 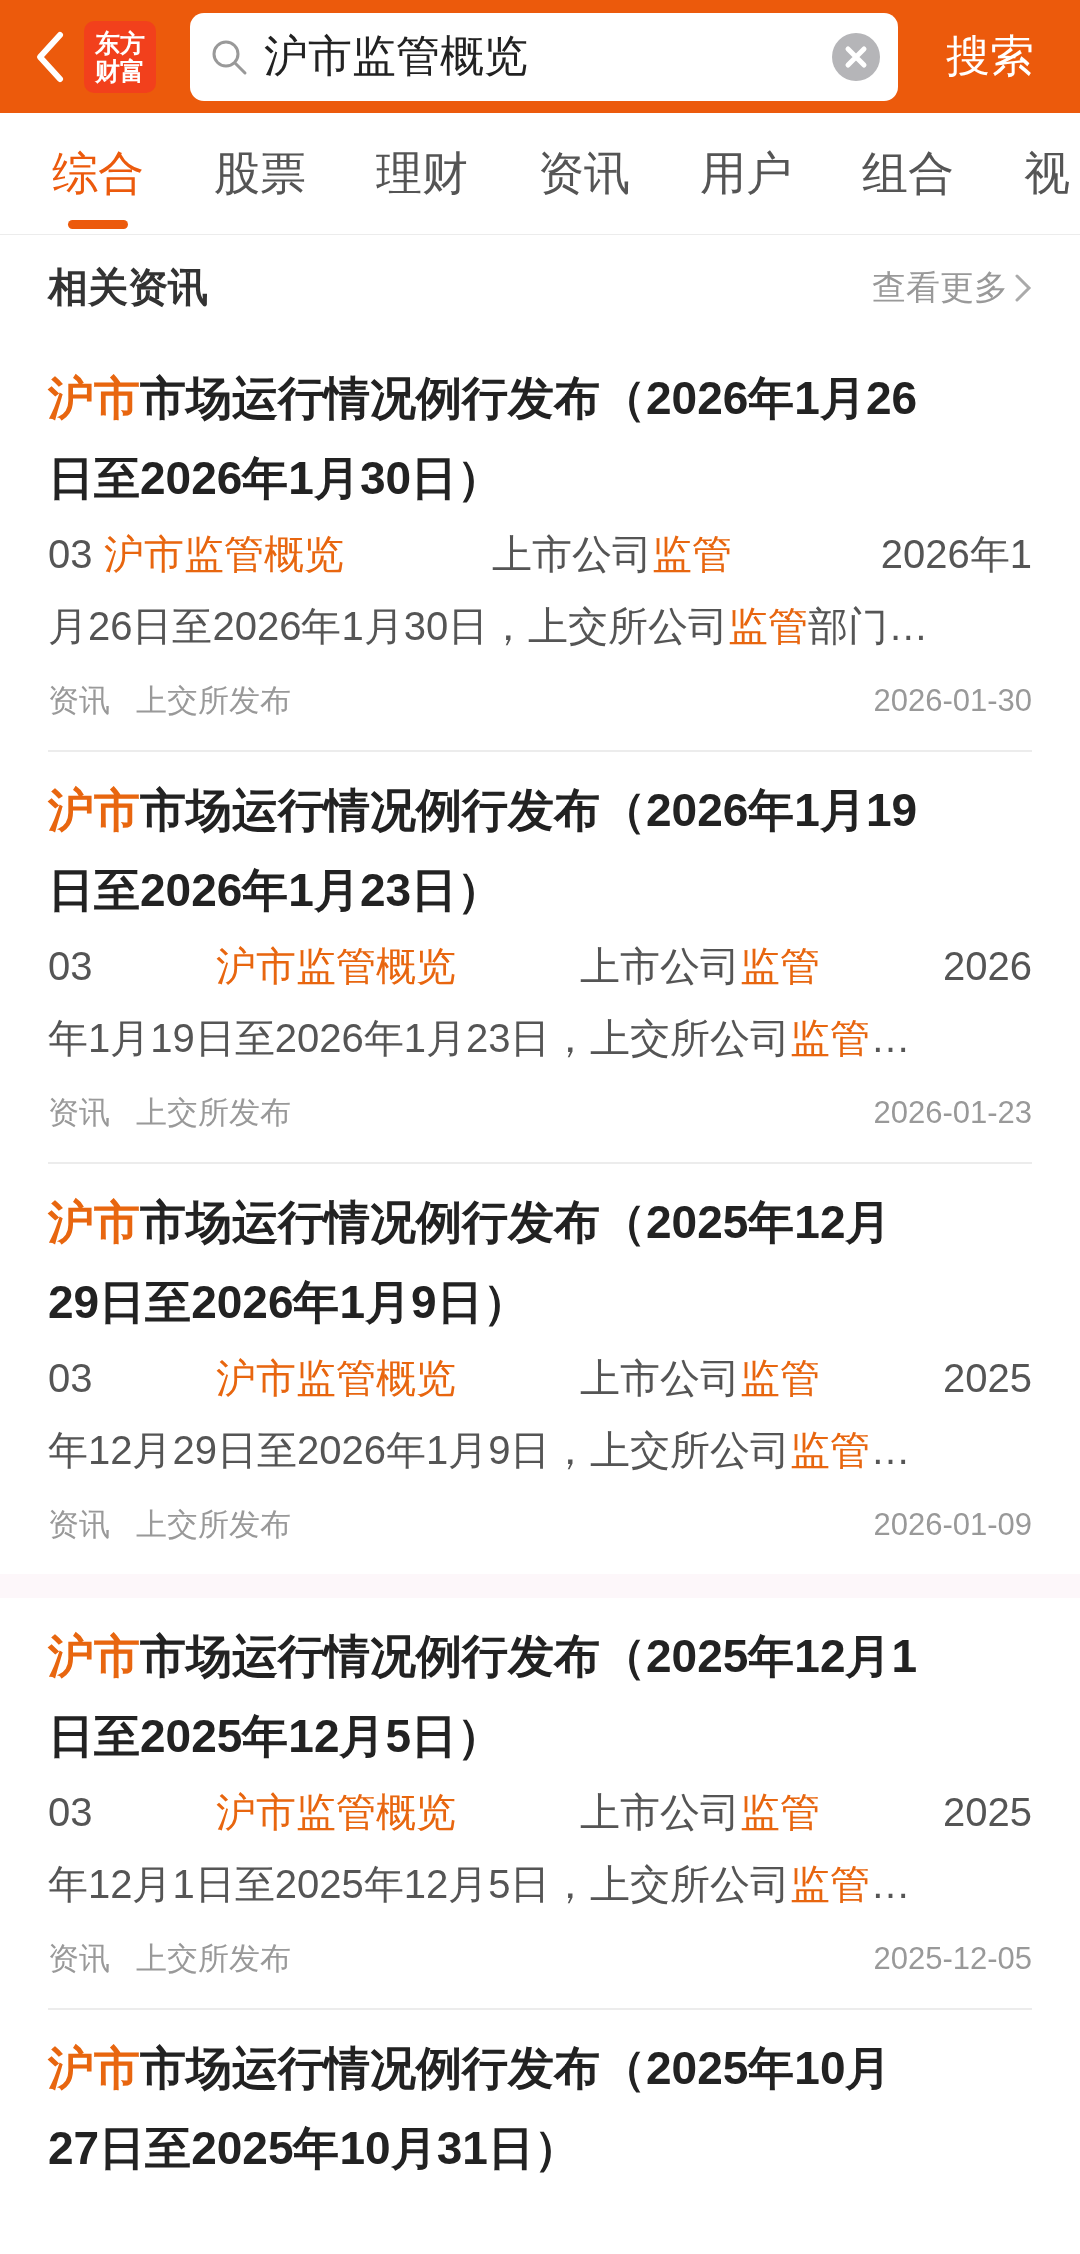 What do you see at coordinates (1047, 173) in the screenshot?
I see `category-tab: 视` at bounding box center [1047, 173].